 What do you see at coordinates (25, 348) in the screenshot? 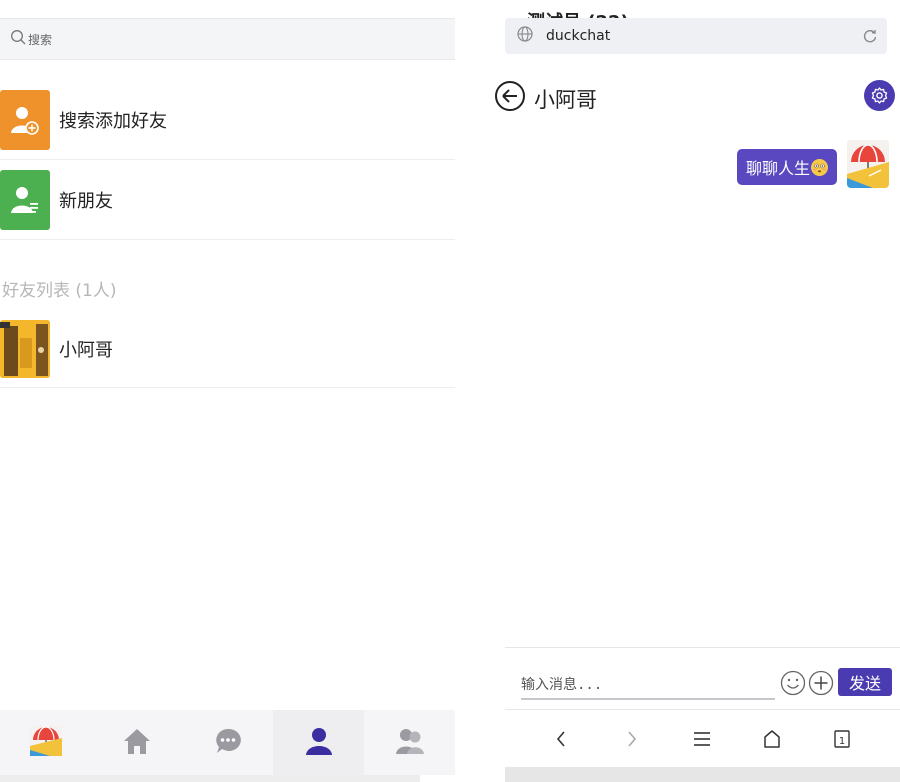
I see `friend-avatar` at bounding box center [25, 348].